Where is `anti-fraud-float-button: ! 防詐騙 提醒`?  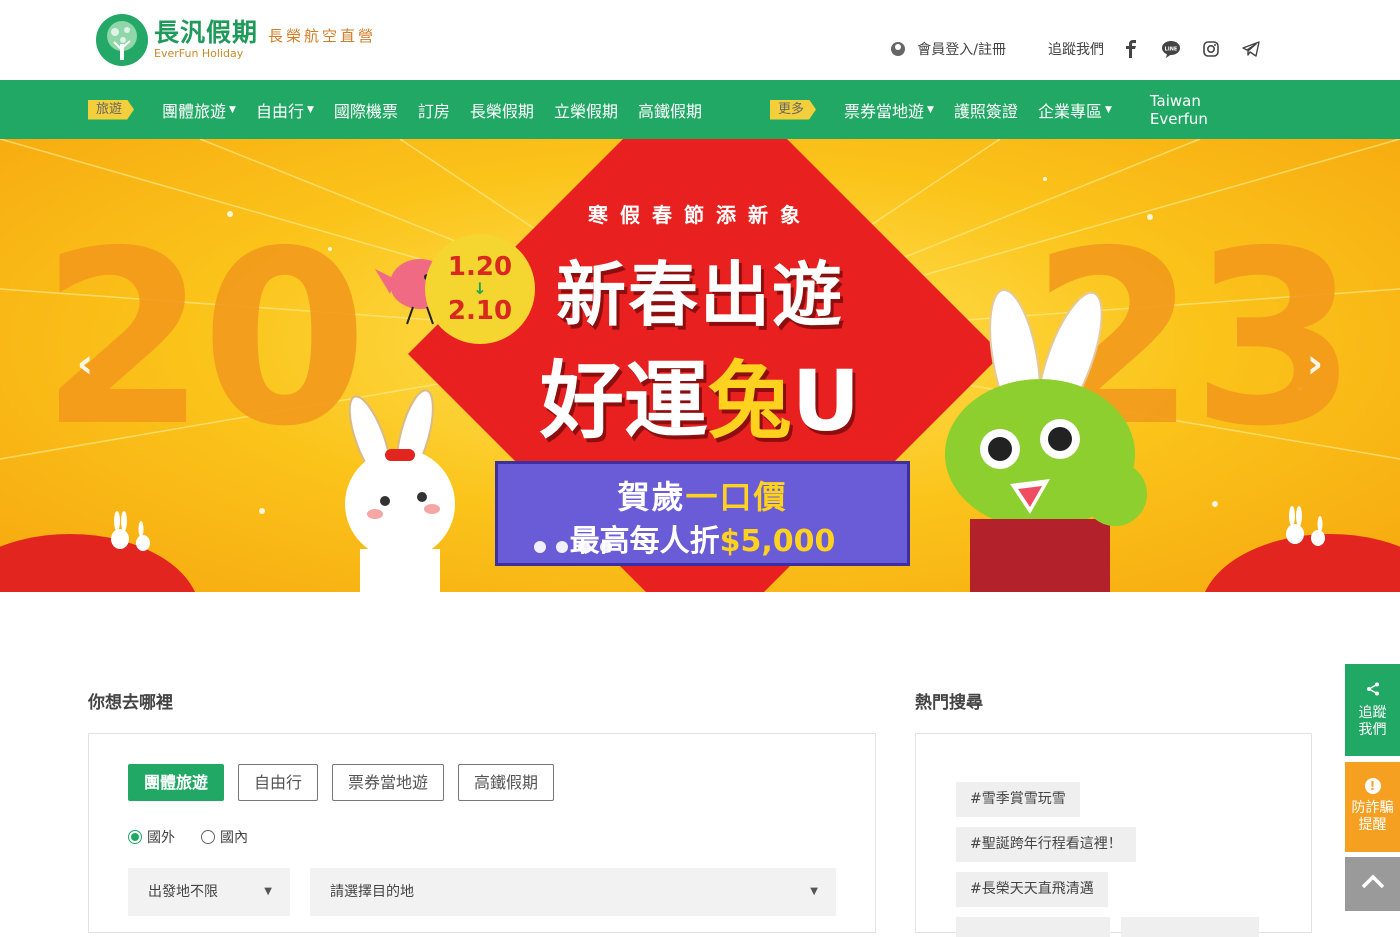
anti-fraud-float-button: ! 防詐騙 提醒 is located at coordinates (1372, 807).